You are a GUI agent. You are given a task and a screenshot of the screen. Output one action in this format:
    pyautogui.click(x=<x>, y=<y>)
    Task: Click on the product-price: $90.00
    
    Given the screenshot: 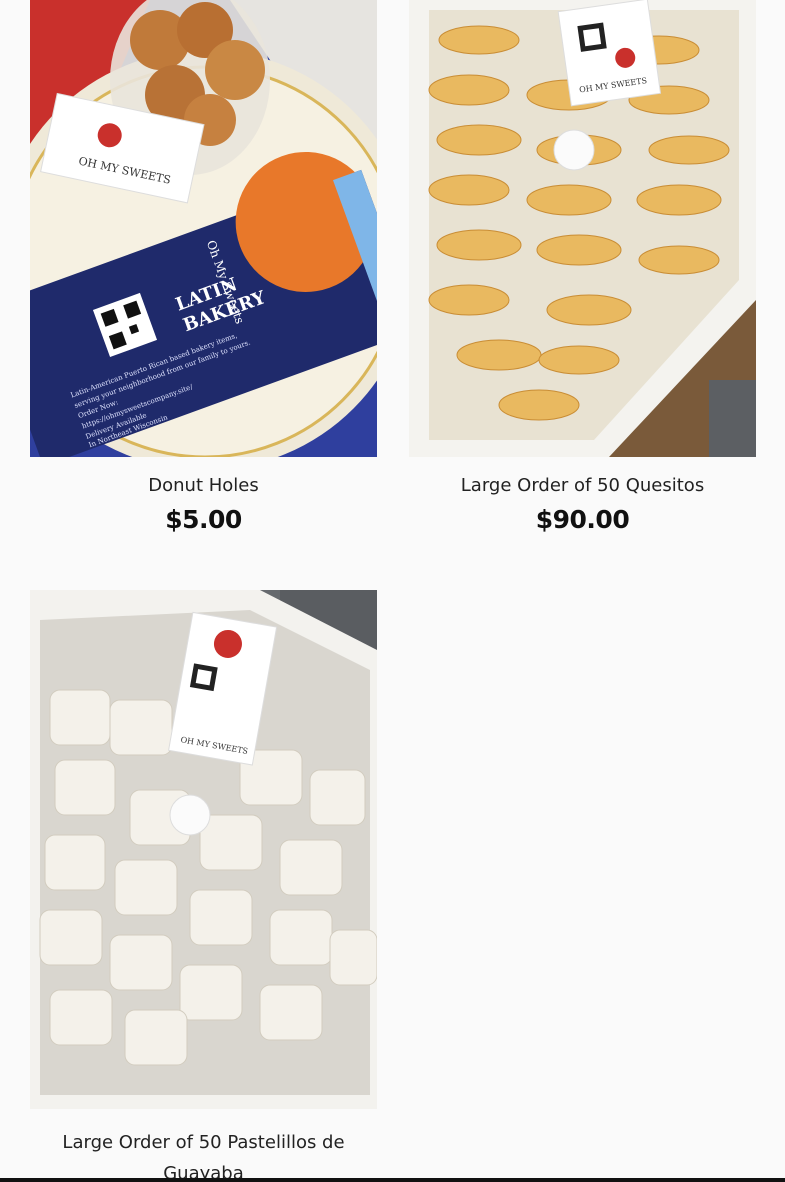 What is the action you would take?
    pyautogui.click(x=582, y=519)
    